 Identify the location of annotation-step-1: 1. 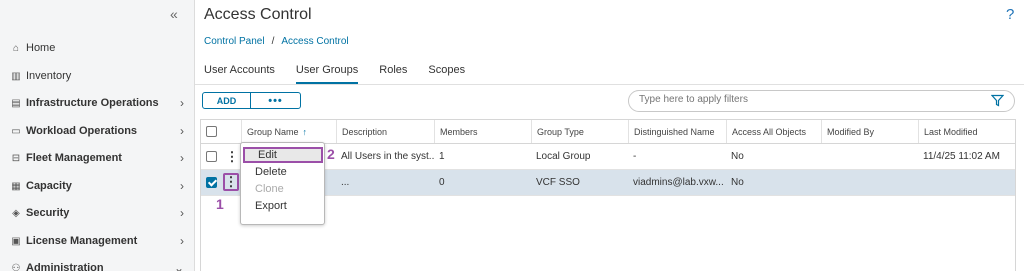
(220, 204).